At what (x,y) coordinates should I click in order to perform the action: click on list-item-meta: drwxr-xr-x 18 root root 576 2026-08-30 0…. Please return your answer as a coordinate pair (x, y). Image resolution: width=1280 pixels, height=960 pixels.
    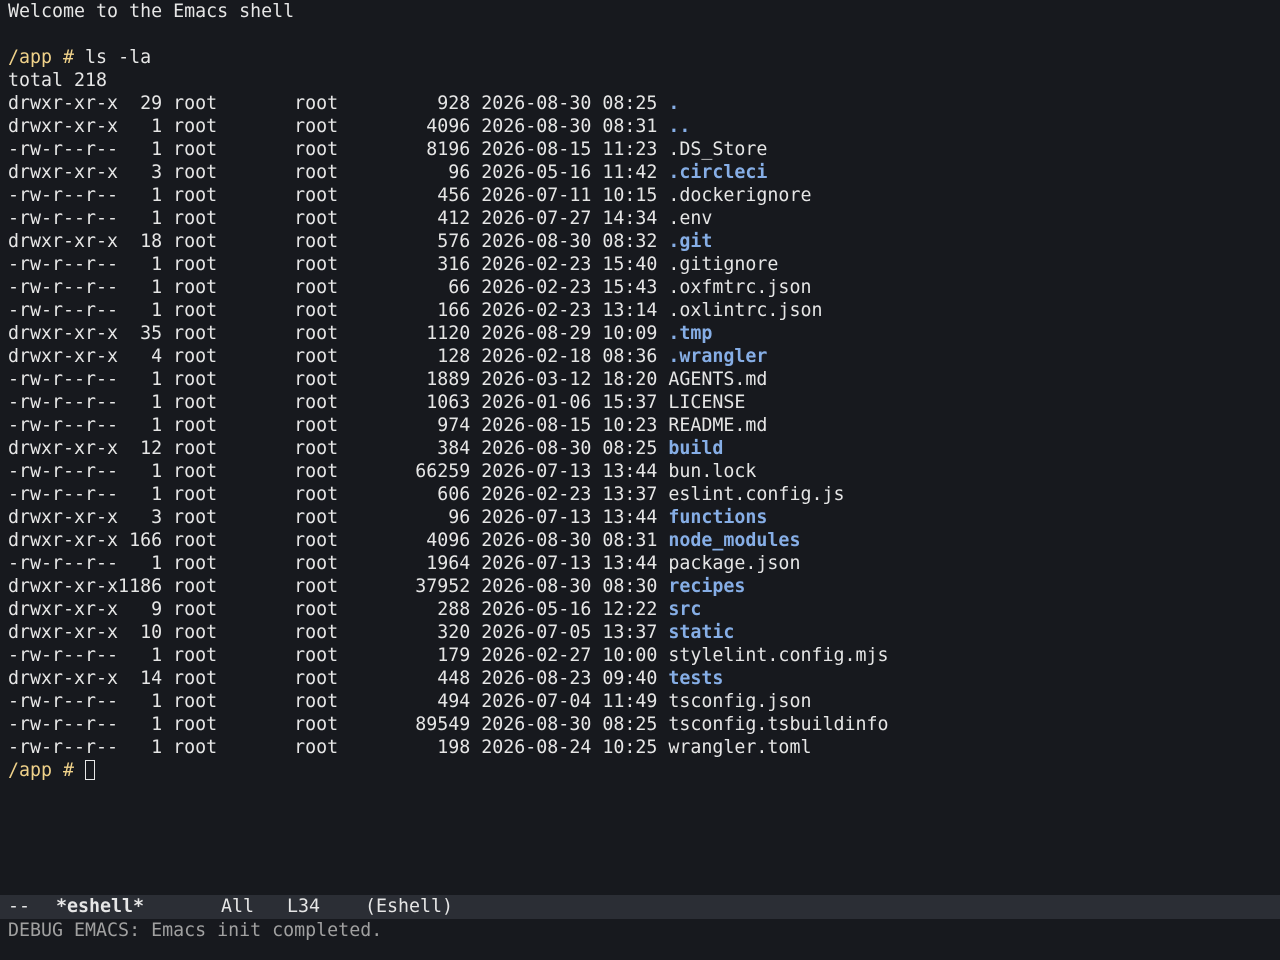
    Looking at the image, I should click on (338, 241).